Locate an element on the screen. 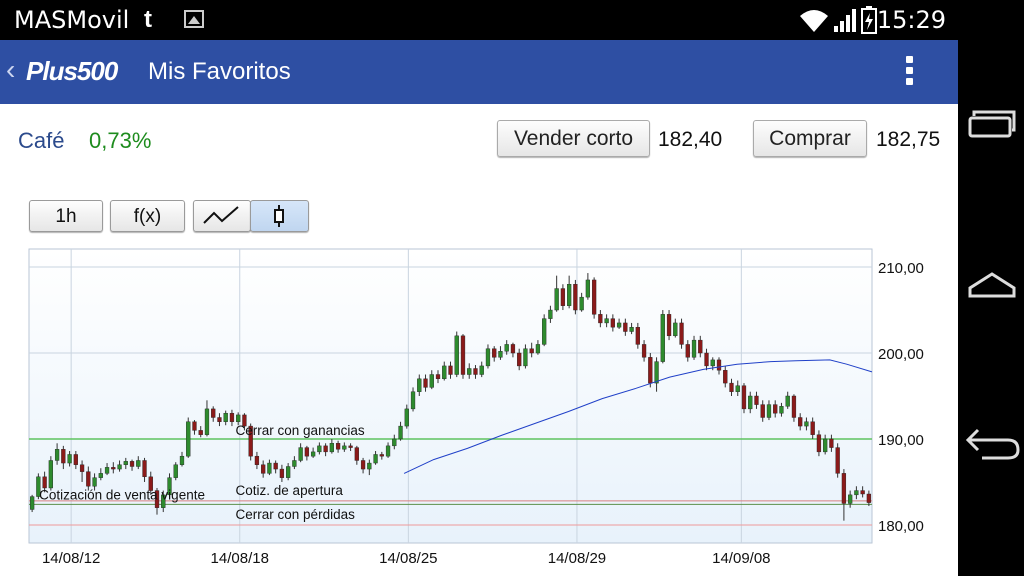 The height and width of the screenshot is (581, 1024). x-tick-label: 14/09/08 is located at coordinates (741, 558).